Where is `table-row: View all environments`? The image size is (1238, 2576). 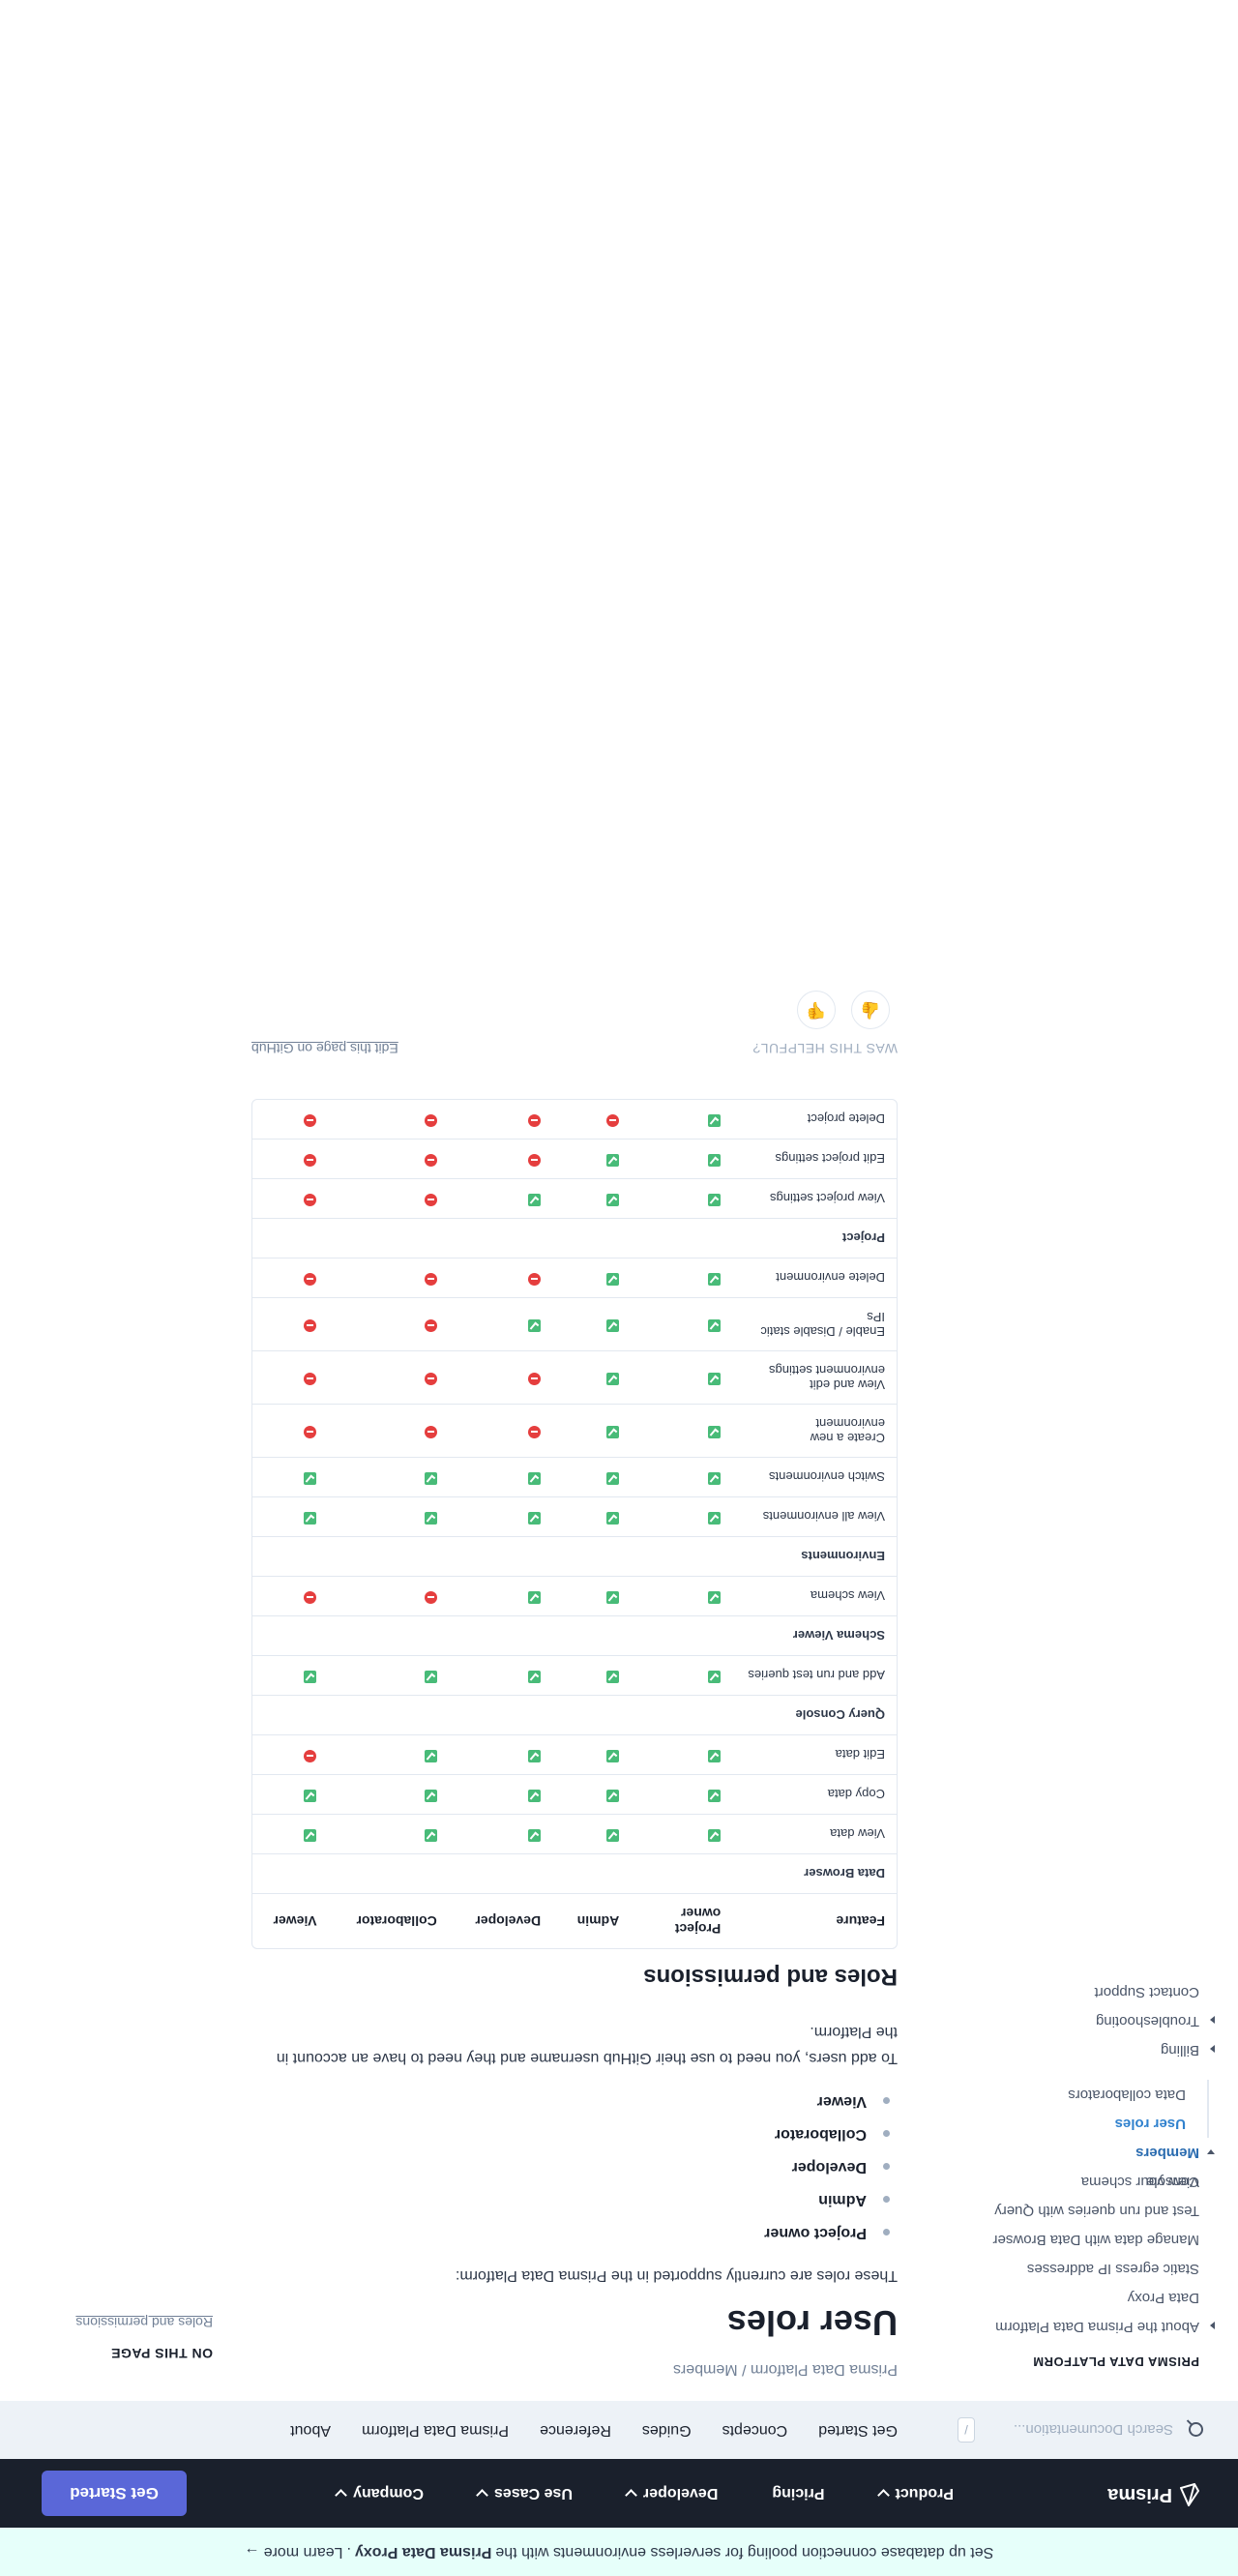 table-row: View all environments is located at coordinates (574, 1516).